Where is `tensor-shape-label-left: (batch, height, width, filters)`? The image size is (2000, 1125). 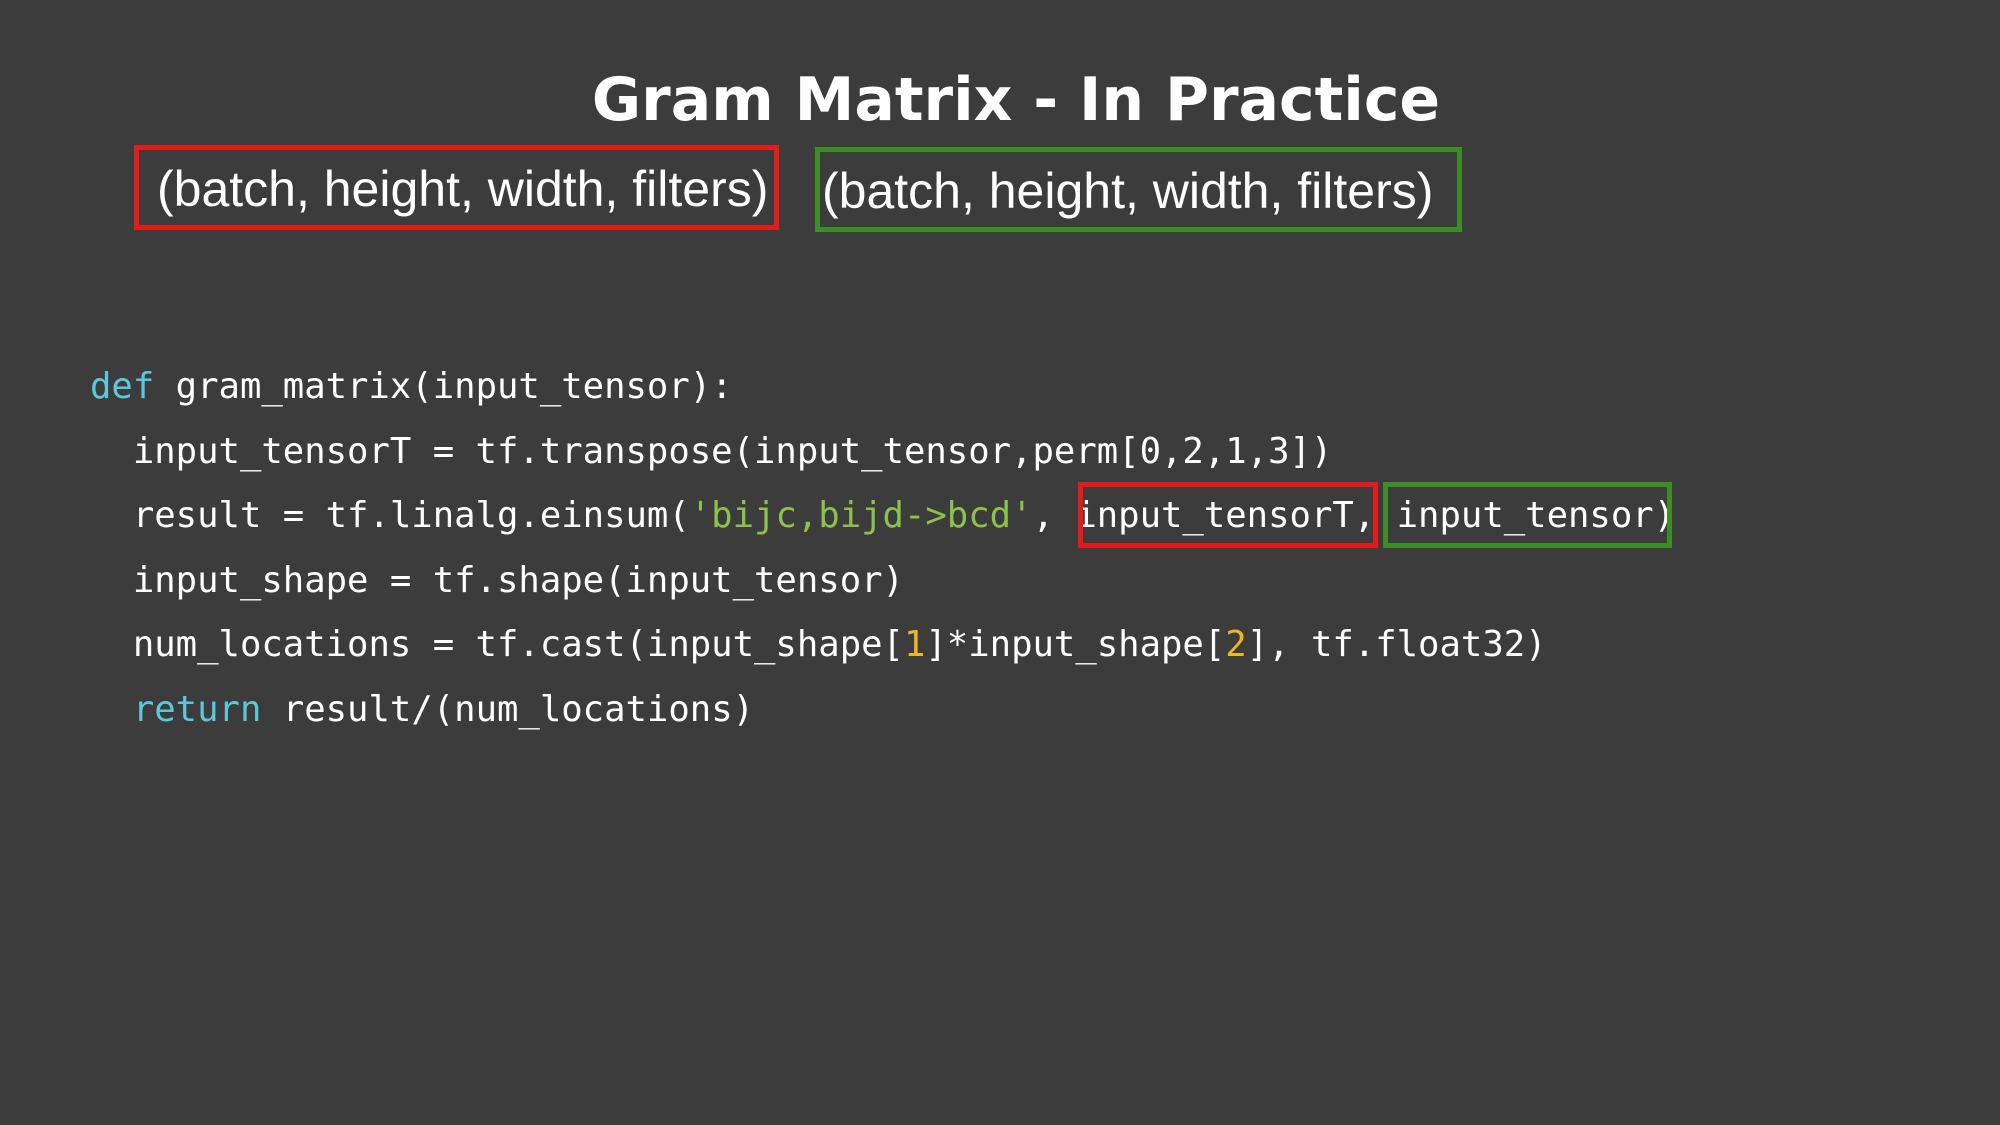 tensor-shape-label-left: (batch, height, width, filters) is located at coordinates (463, 189).